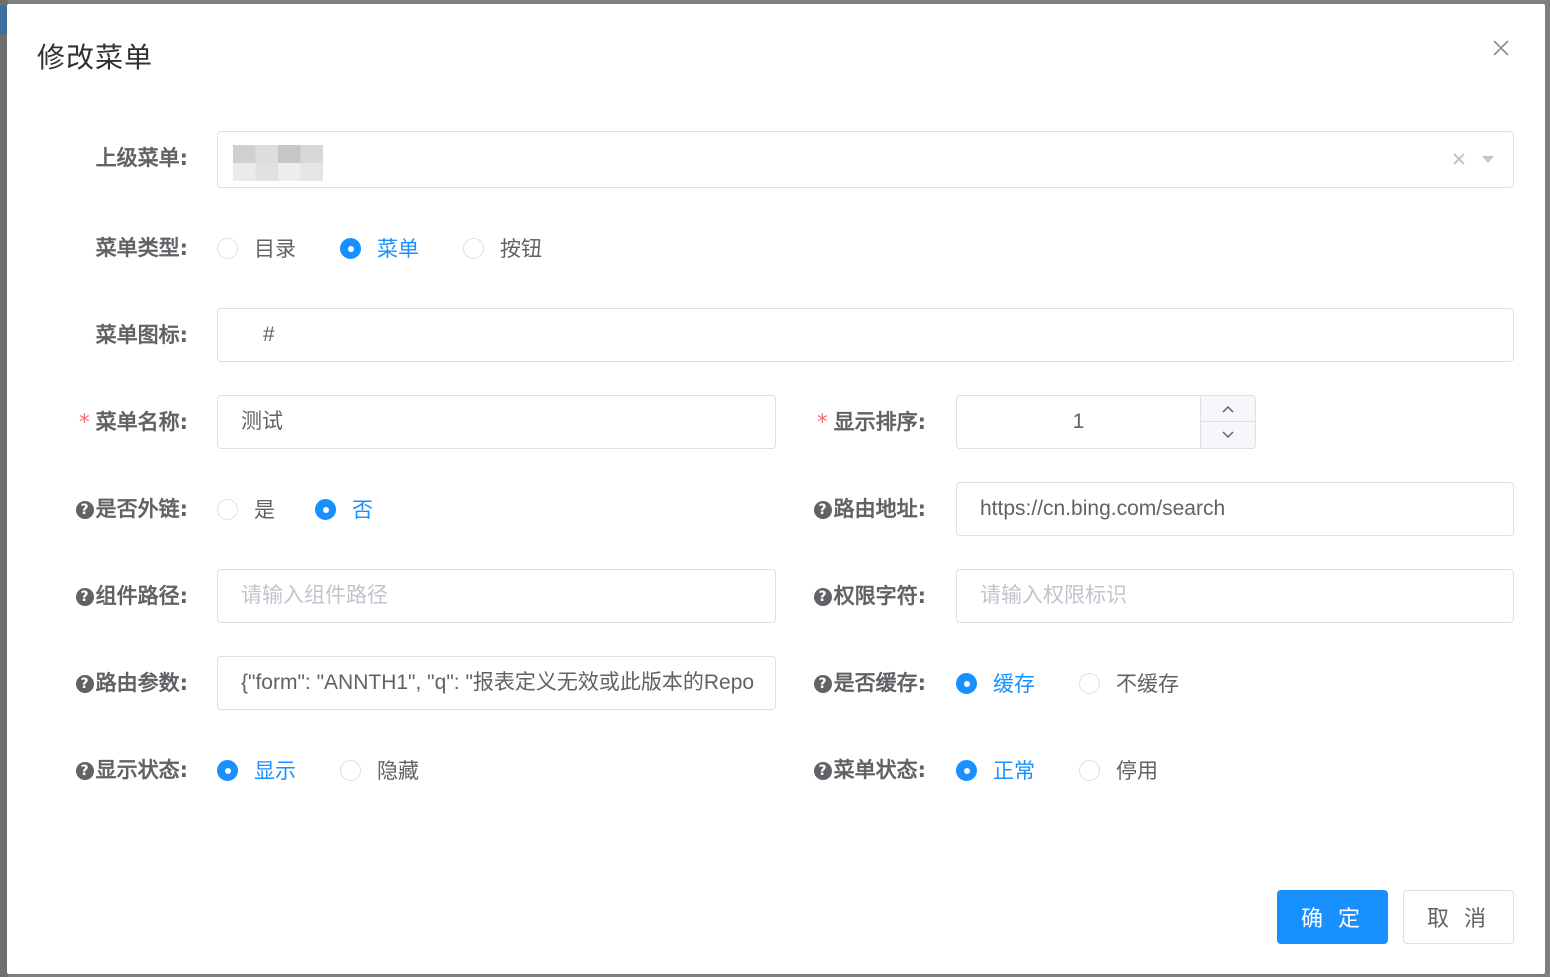 The image size is (1550, 977). I want to click on menu-icon-label: 菜单图标:, so click(141, 335).